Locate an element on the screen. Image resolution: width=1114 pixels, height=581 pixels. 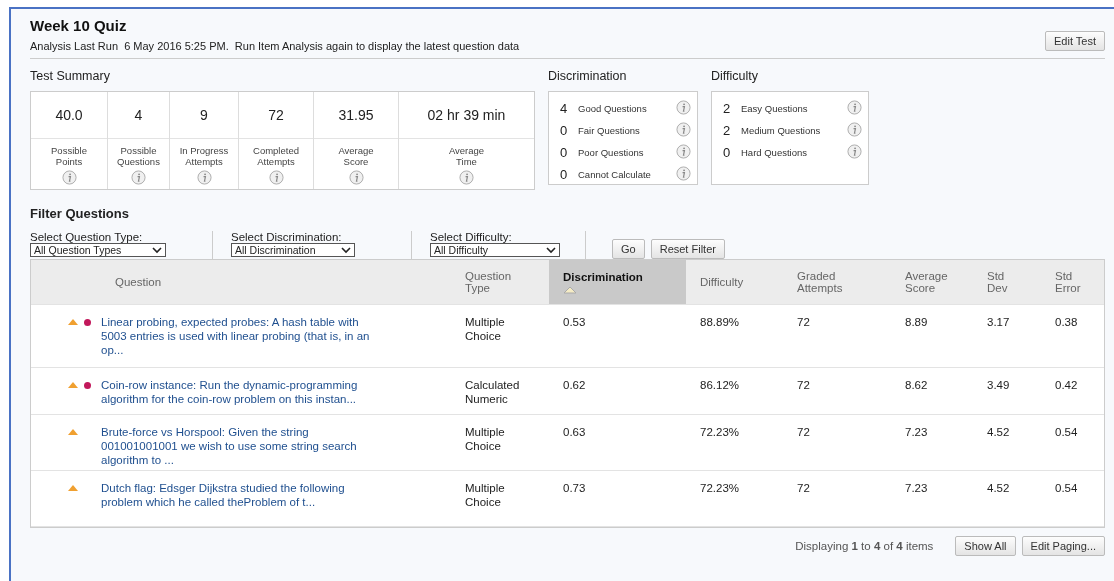
table-cell-text: Calculated Numeric is located at coordinates (492, 392).